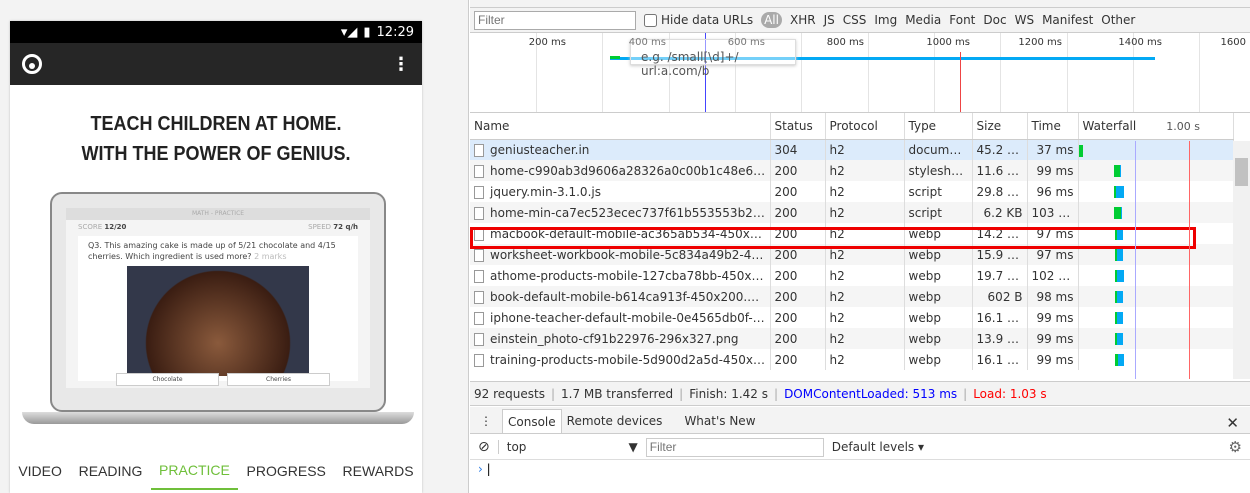 Image resolution: width=1250 pixels, height=493 pixels. What do you see at coordinates (479, 318) in the screenshot?
I see `file-icon` at bounding box center [479, 318].